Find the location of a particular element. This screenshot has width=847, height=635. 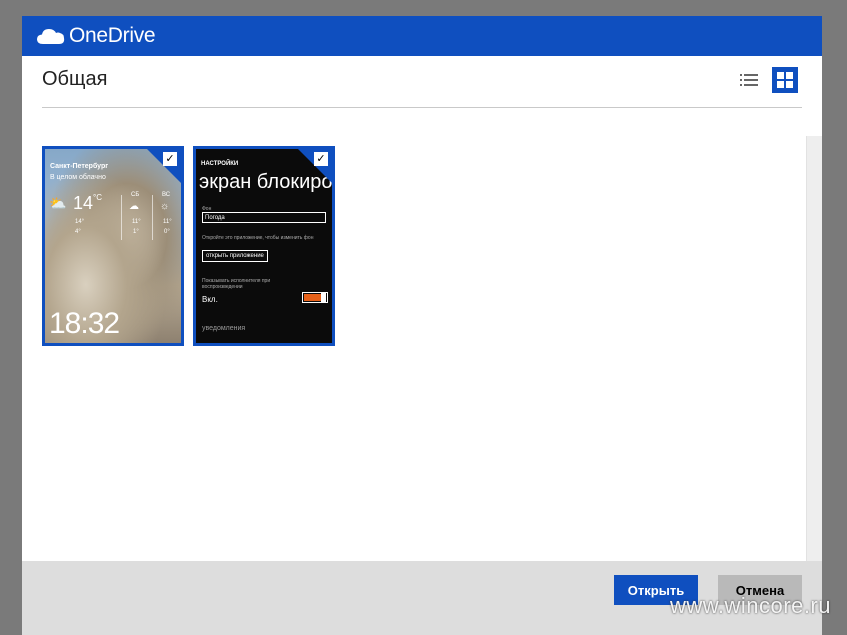

today-high: 14° is located at coordinates (80, 222).